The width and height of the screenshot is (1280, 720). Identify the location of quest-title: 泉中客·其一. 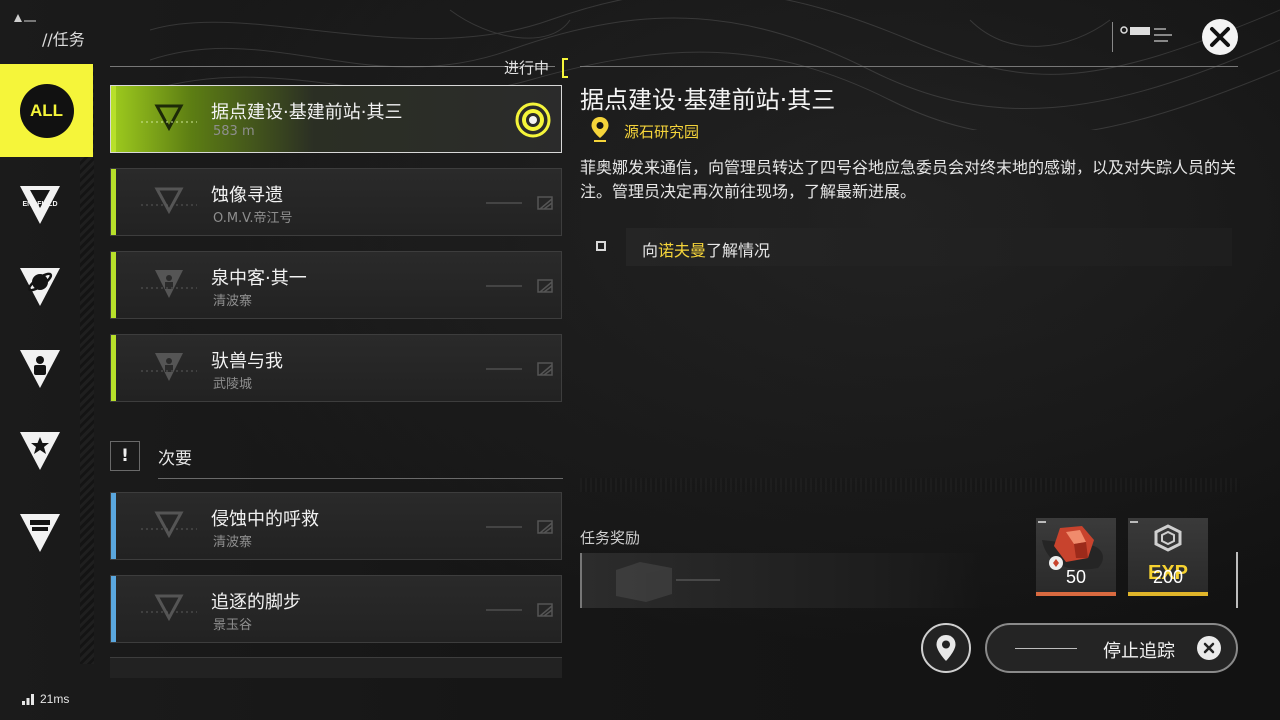
(259, 278).